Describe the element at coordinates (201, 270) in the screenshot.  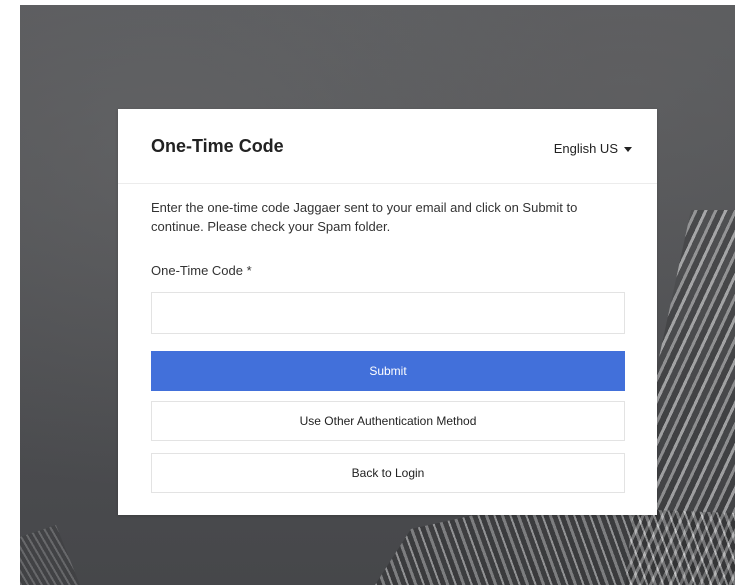
I see `one-time-code-label: One-Time Code *` at that location.